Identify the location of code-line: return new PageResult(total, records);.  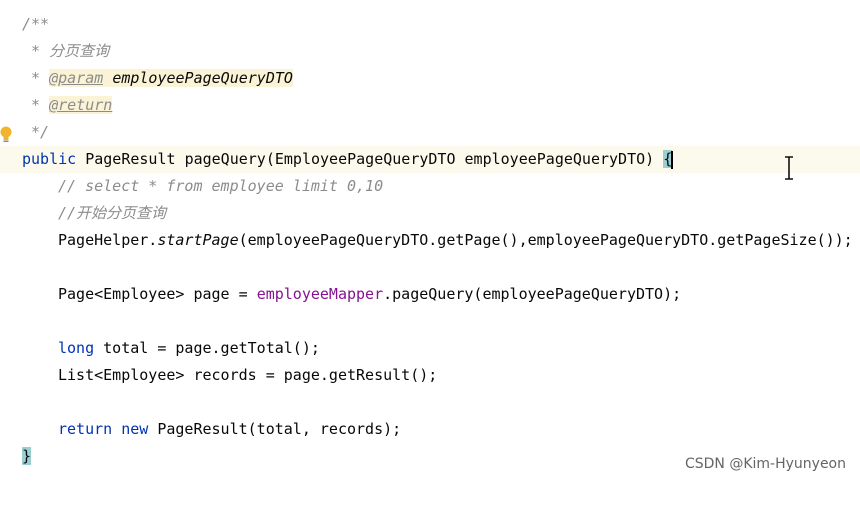
(430, 429).